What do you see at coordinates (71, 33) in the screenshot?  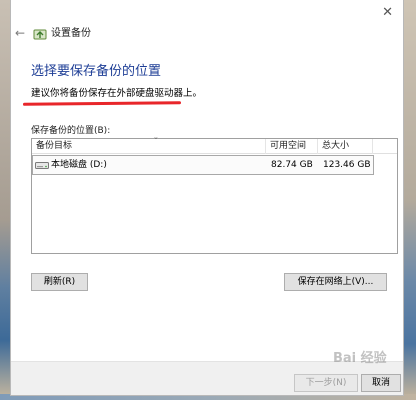 I see `window-title: 设置备份` at bounding box center [71, 33].